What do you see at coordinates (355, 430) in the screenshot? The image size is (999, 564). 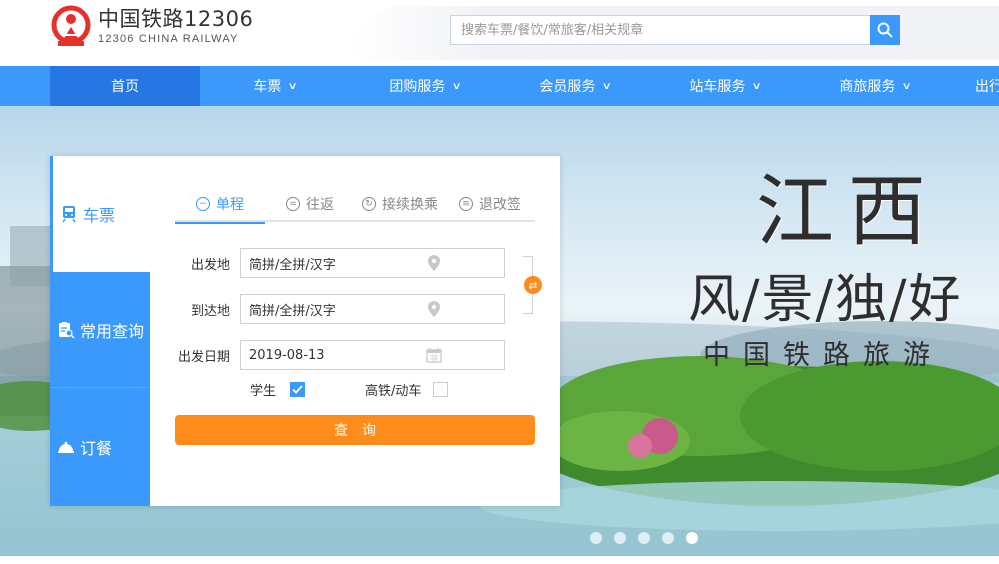 I see `query-button: 查询` at bounding box center [355, 430].